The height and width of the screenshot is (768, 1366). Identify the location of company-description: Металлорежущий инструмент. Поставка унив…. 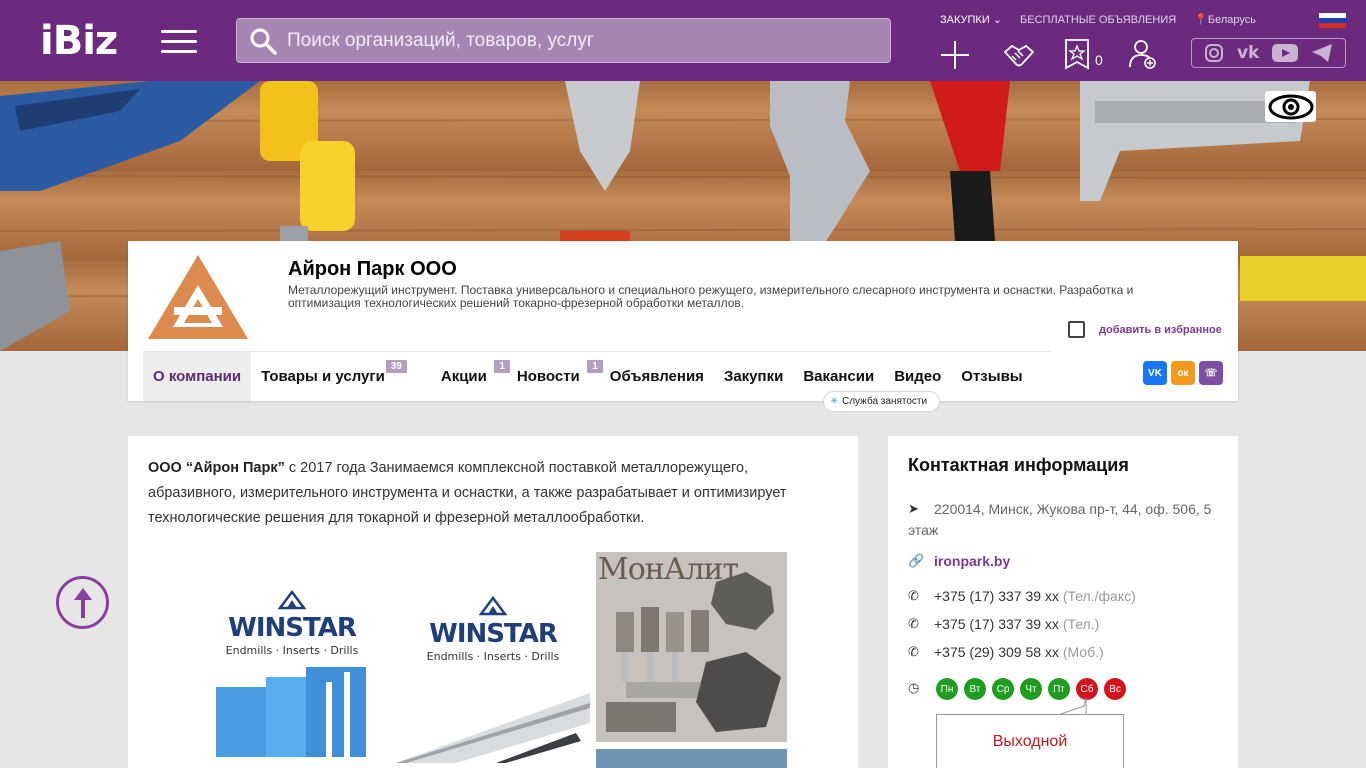
(711, 296).